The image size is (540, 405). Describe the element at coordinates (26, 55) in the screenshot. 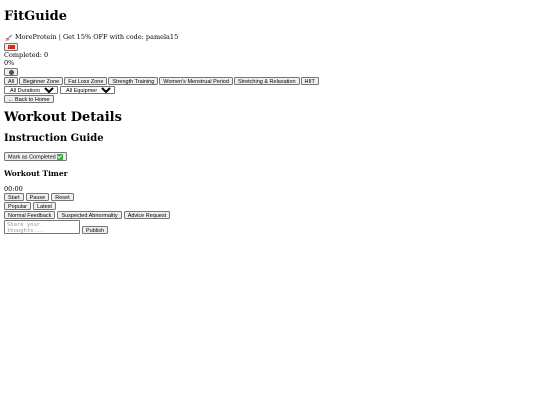

I see `completed-count: Completed: 0` at that location.